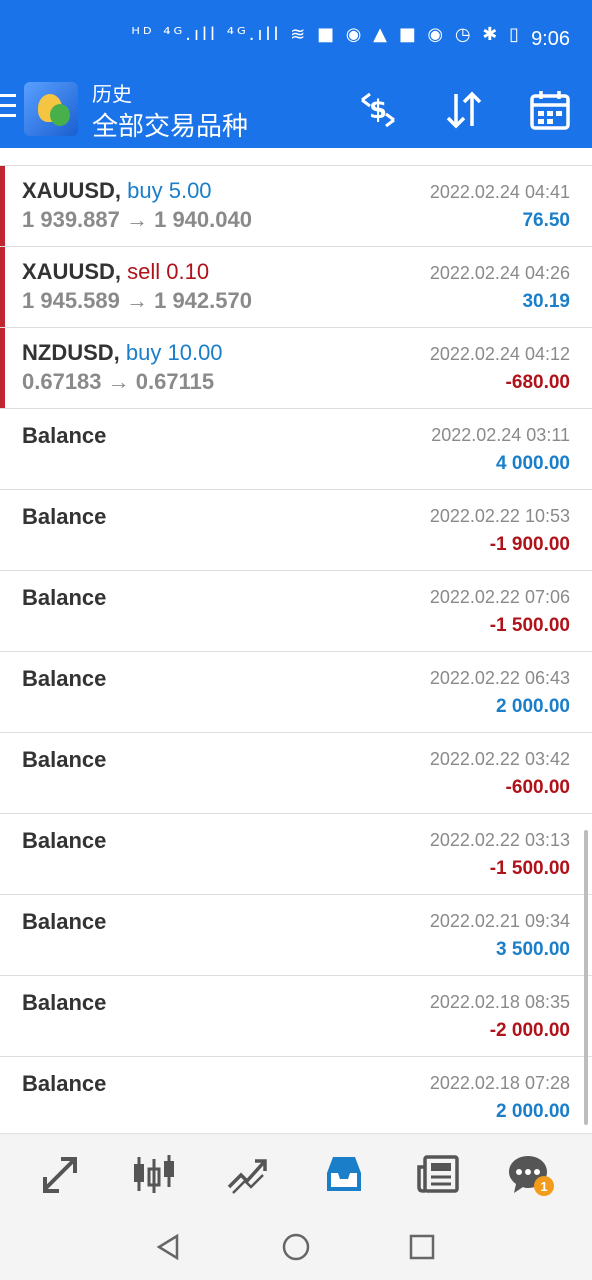 The image size is (592, 1280). What do you see at coordinates (546, 220) in the screenshot?
I see `trade-profit: 76.50` at bounding box center [546, 220].